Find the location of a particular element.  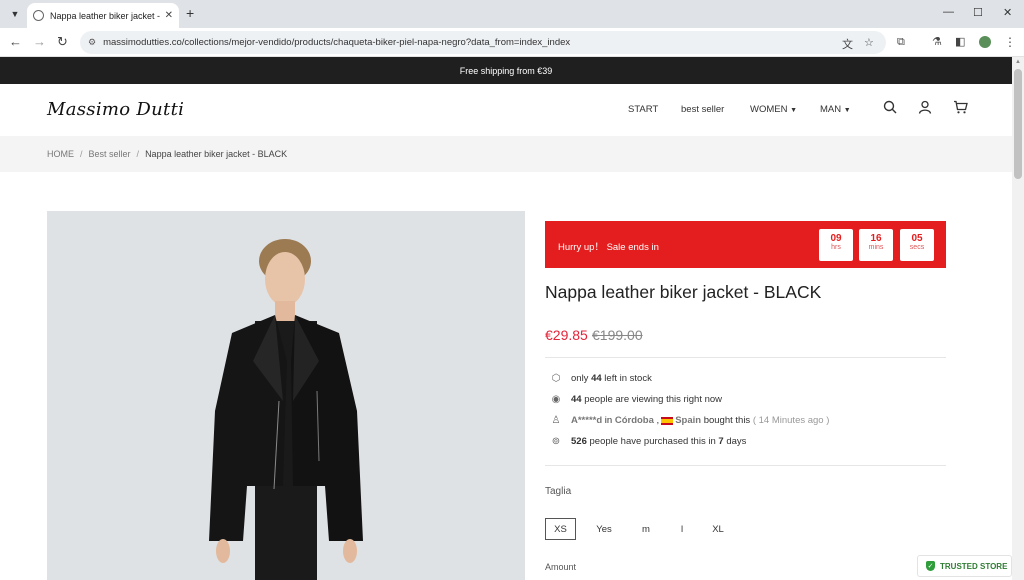

new-tab-button: + is located at coordinates (190, 13).